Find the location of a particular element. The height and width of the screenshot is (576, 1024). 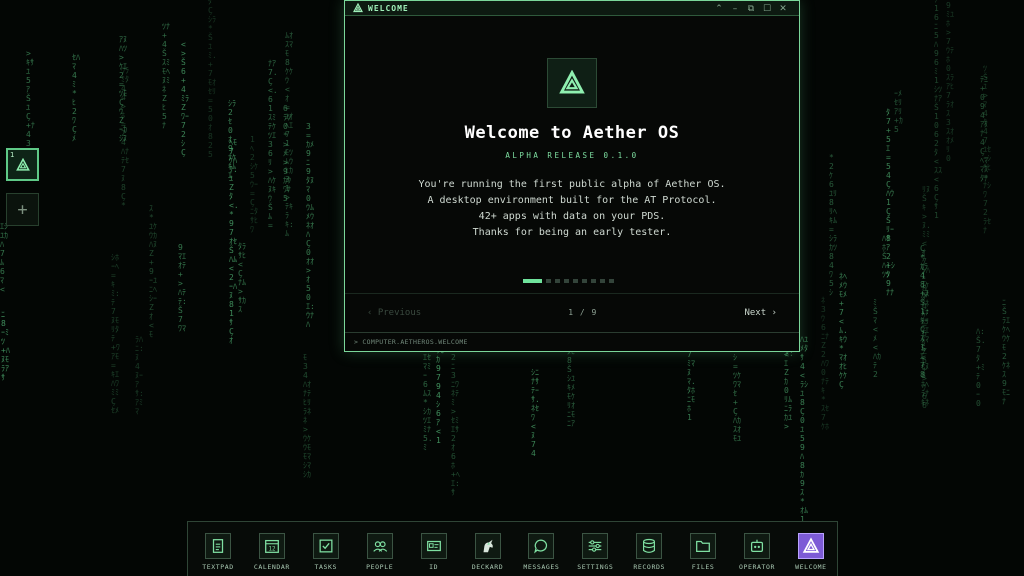

dock-item-settings: SETTINGS is located at coordinates (595, 549).